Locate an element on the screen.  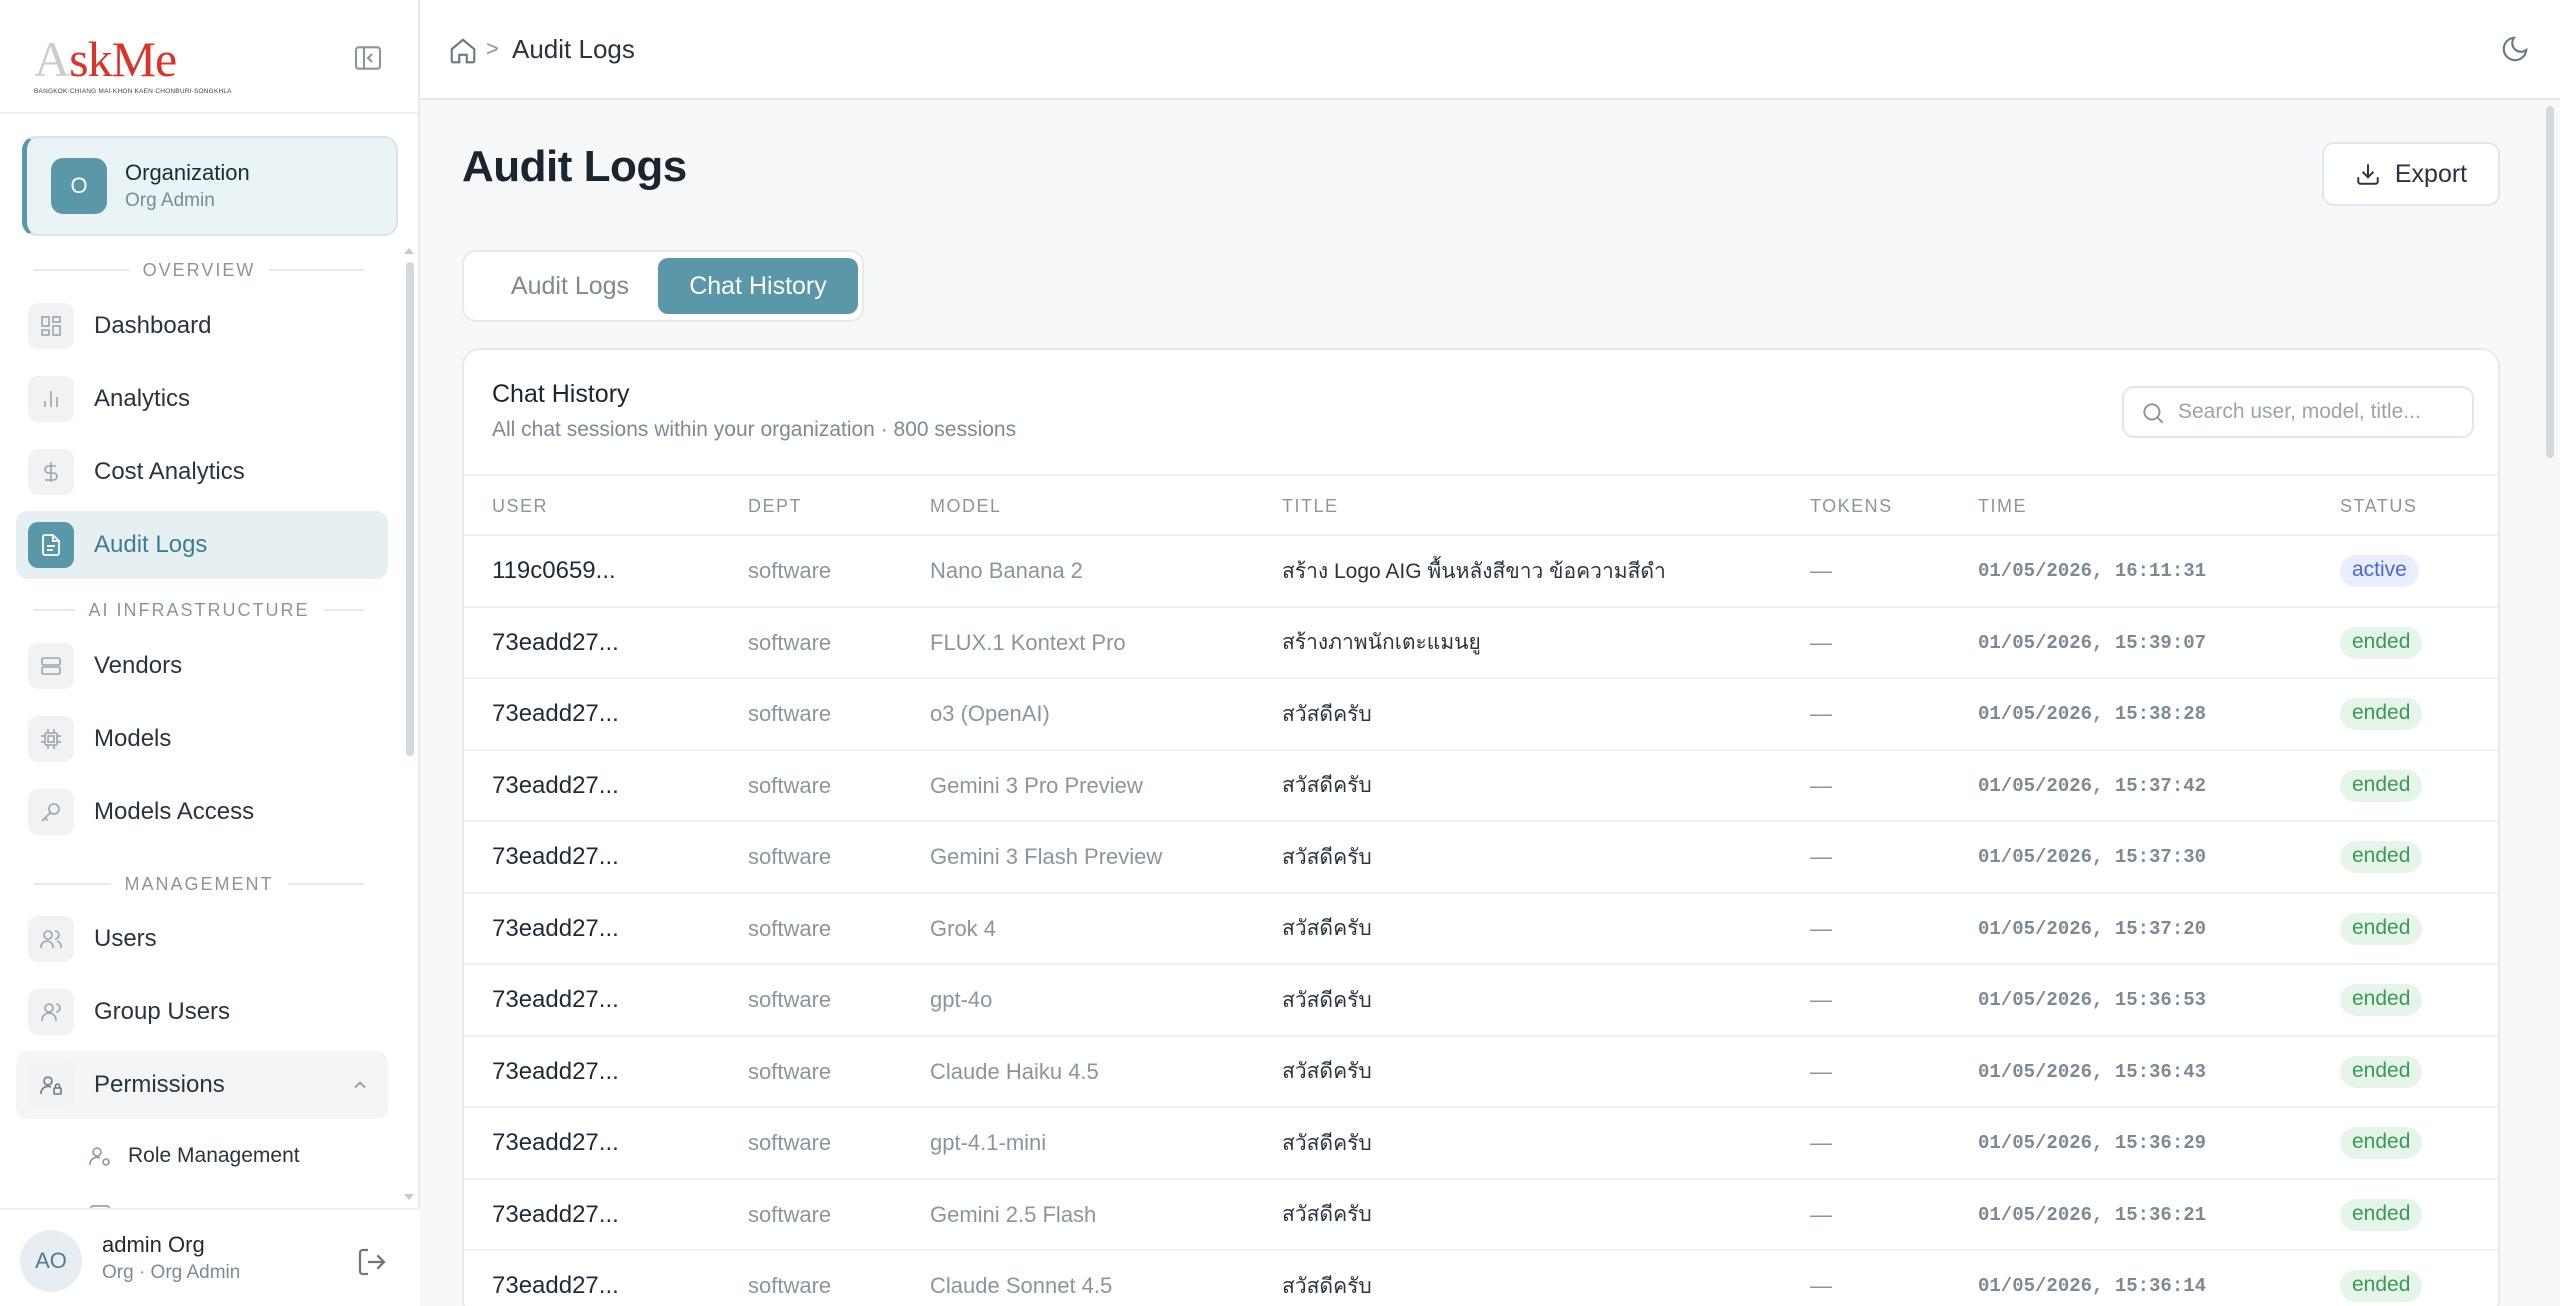
avatar: AO is located at coordinates (51, 1261).